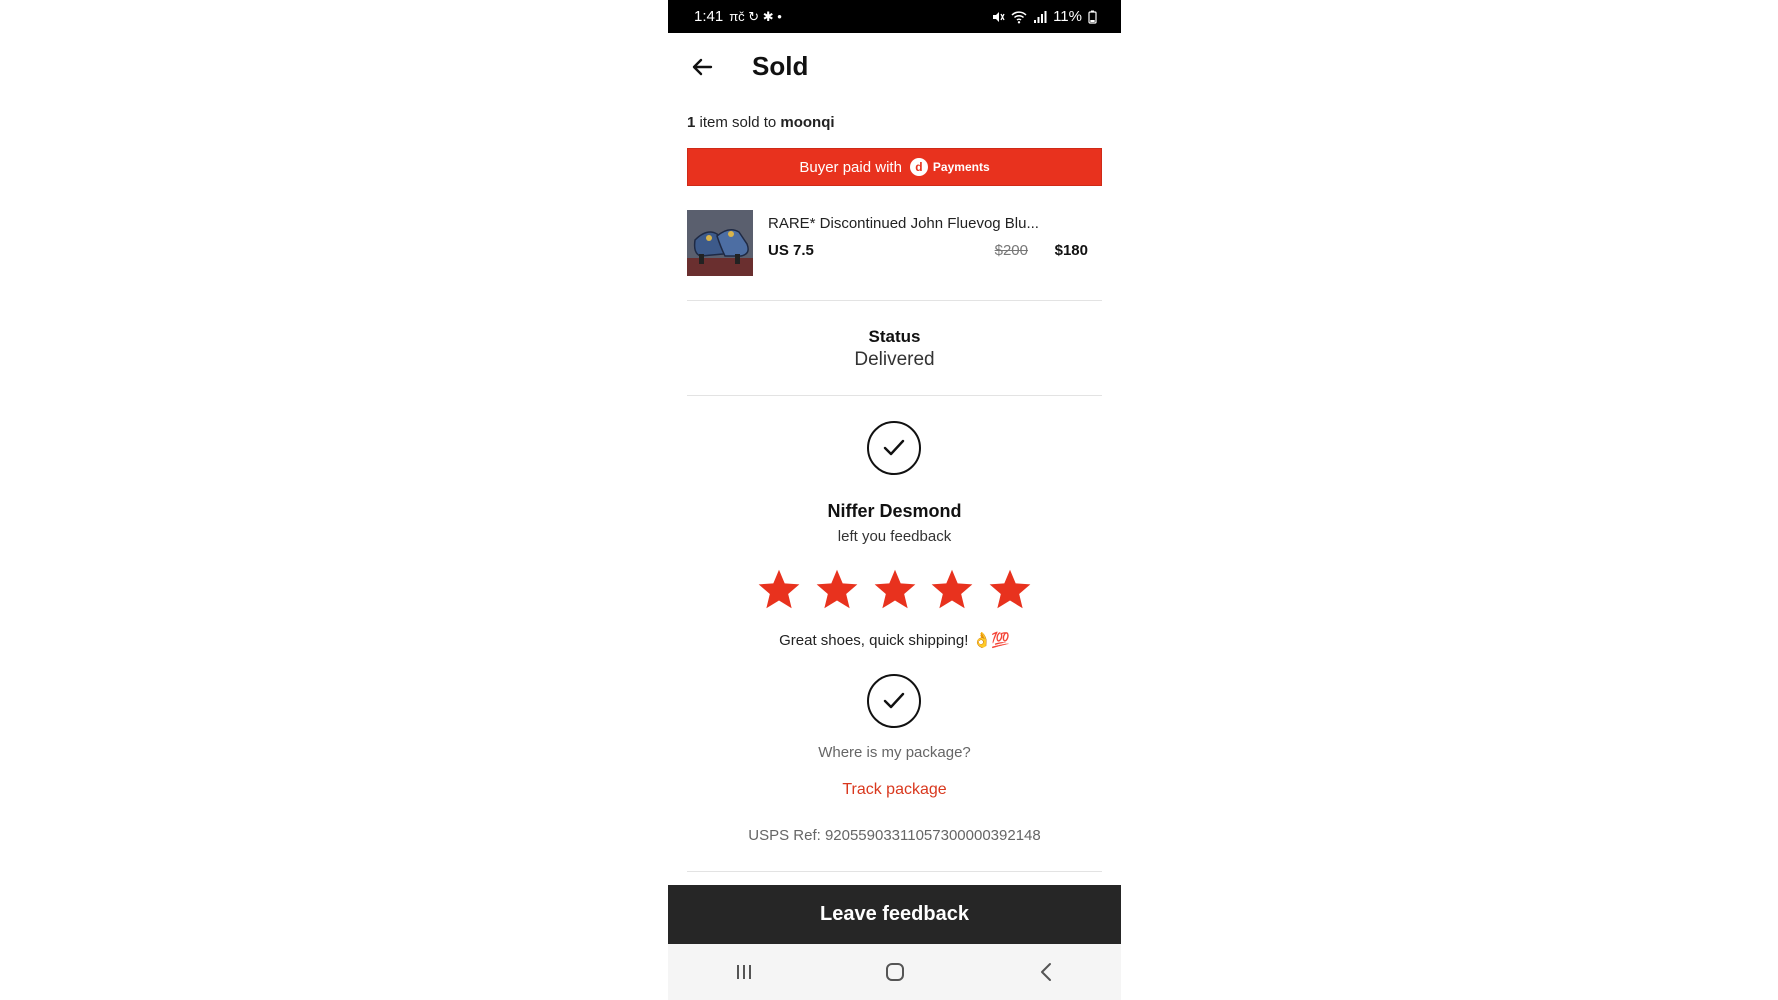 The image size is (1778, 1000). I want to click on recent-apps-button, so click(744, 972).